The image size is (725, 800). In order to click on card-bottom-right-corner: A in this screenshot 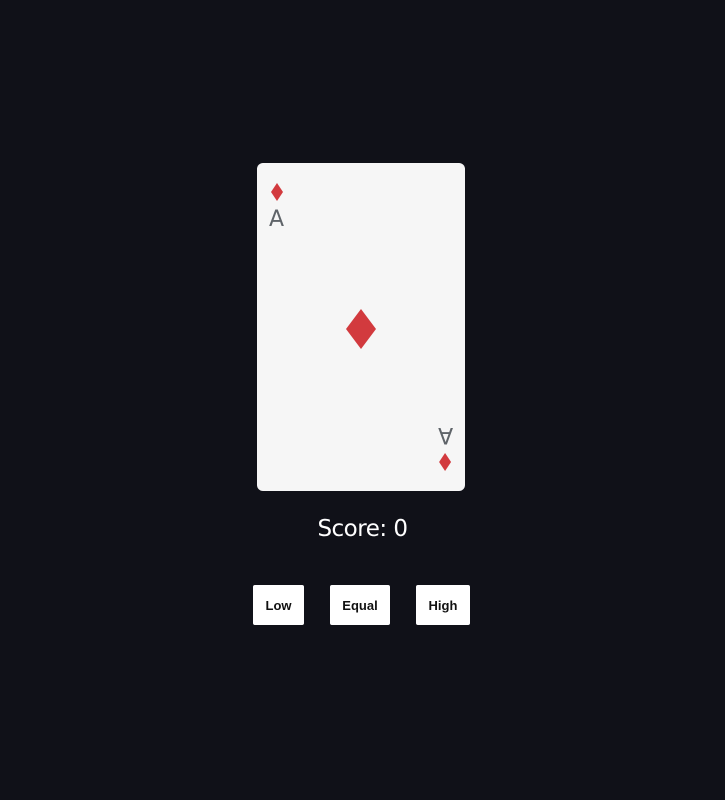, I will do `click(445, 446)`.